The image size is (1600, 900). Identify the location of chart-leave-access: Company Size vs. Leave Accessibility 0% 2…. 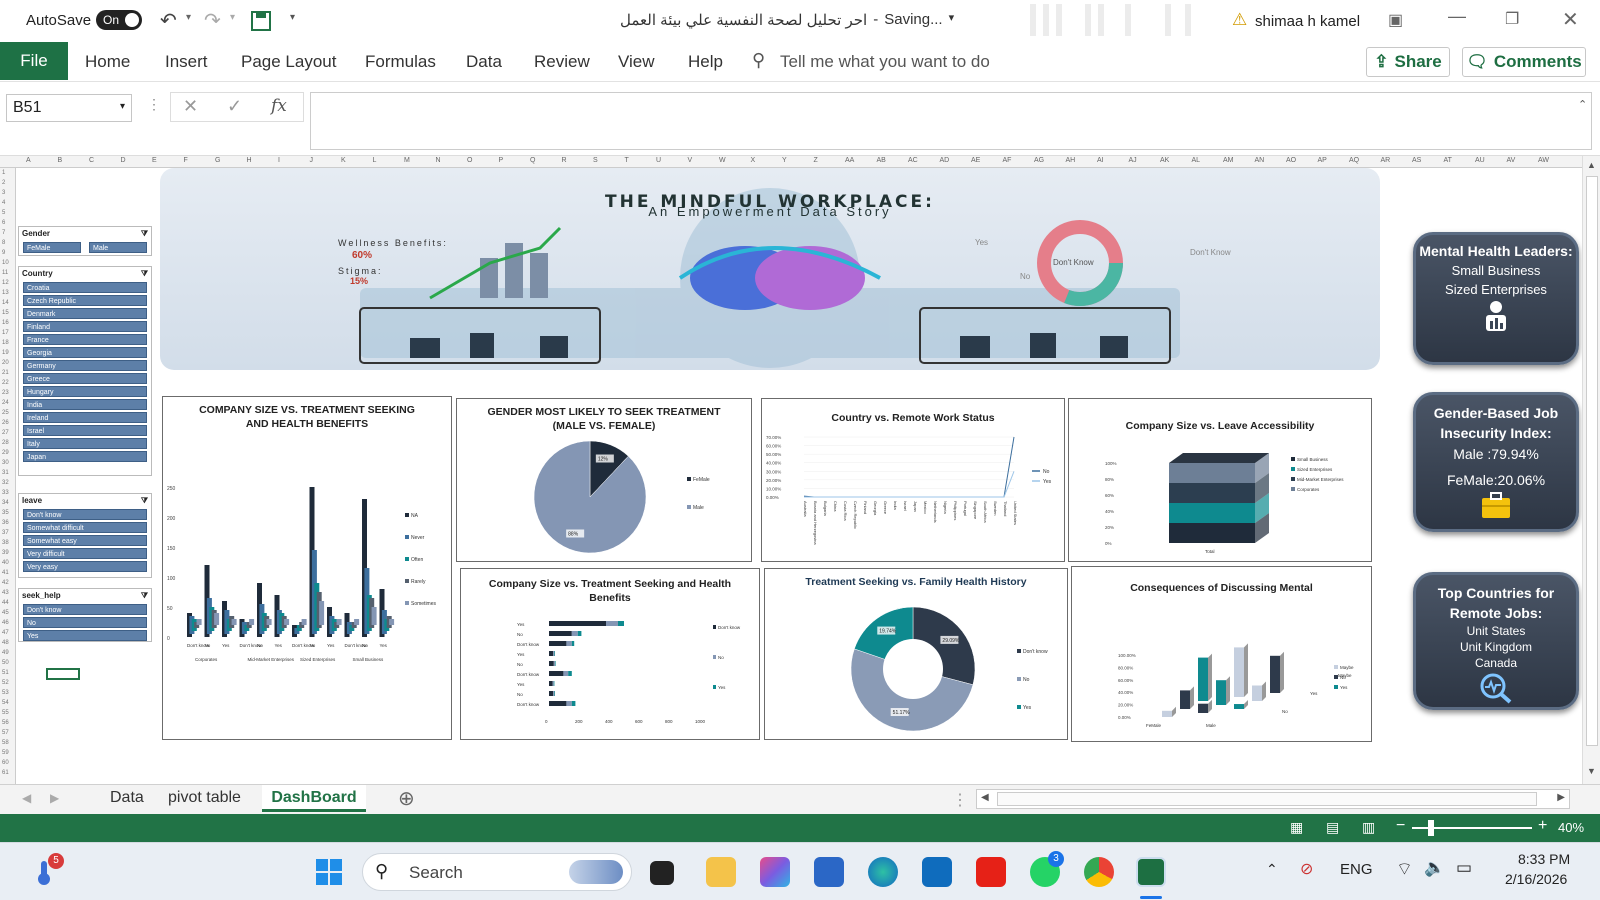
(1220, 480).